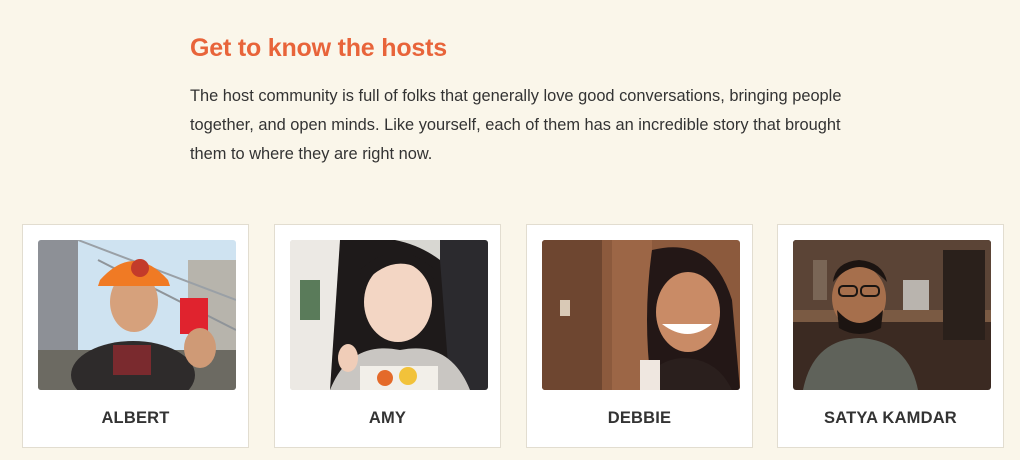 The width and height of the screenshot is (1020, 460). I want to click on host-name: SATYA KAMDAR, so click(890, 418).